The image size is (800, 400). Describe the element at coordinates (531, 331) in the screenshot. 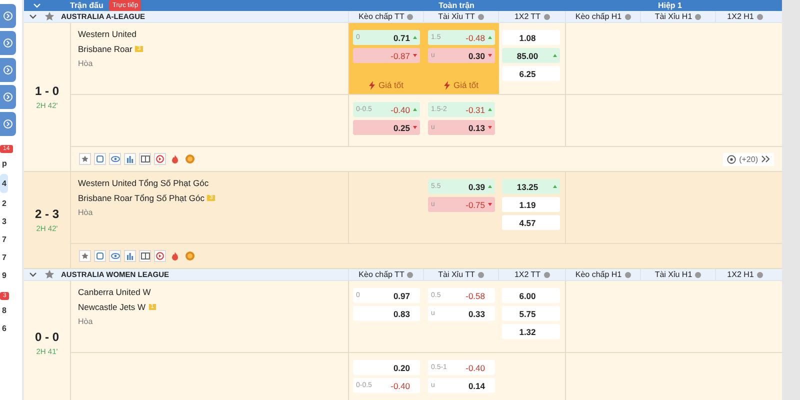

I see `odds-button: 1.32` at that location.